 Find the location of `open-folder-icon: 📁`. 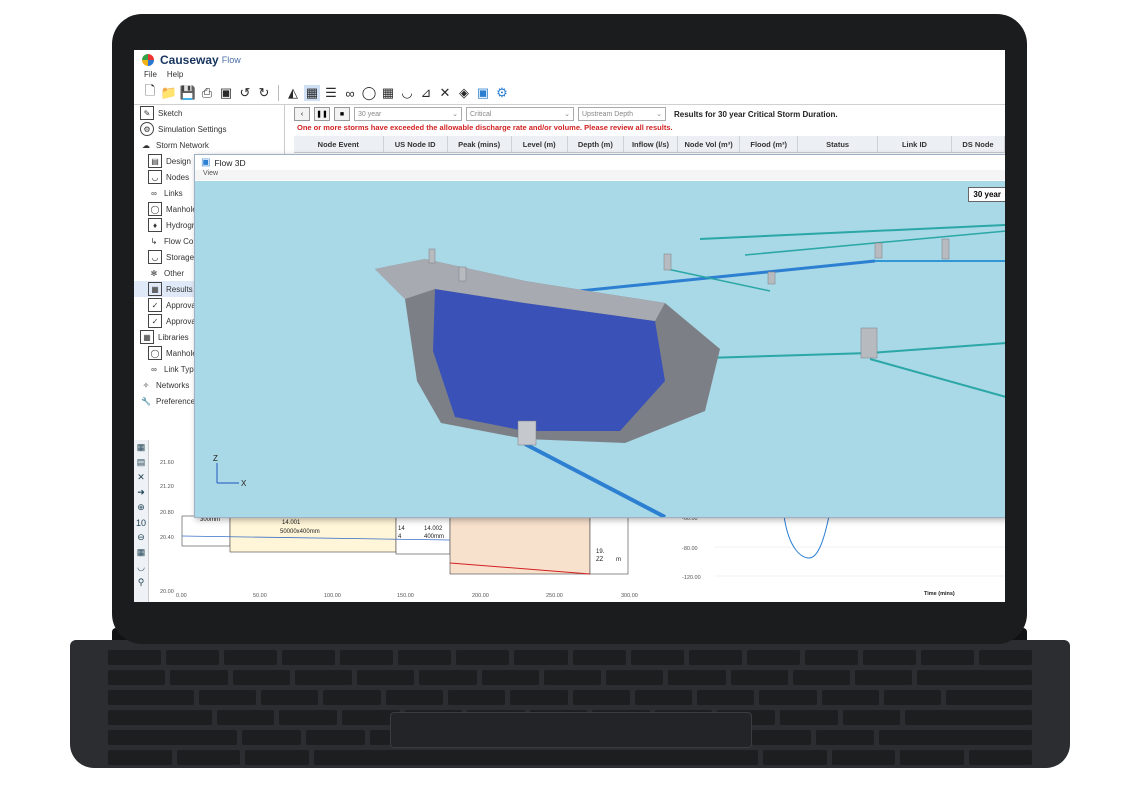

open-folder-icon: 📁 is located at coordinates (169, 93).